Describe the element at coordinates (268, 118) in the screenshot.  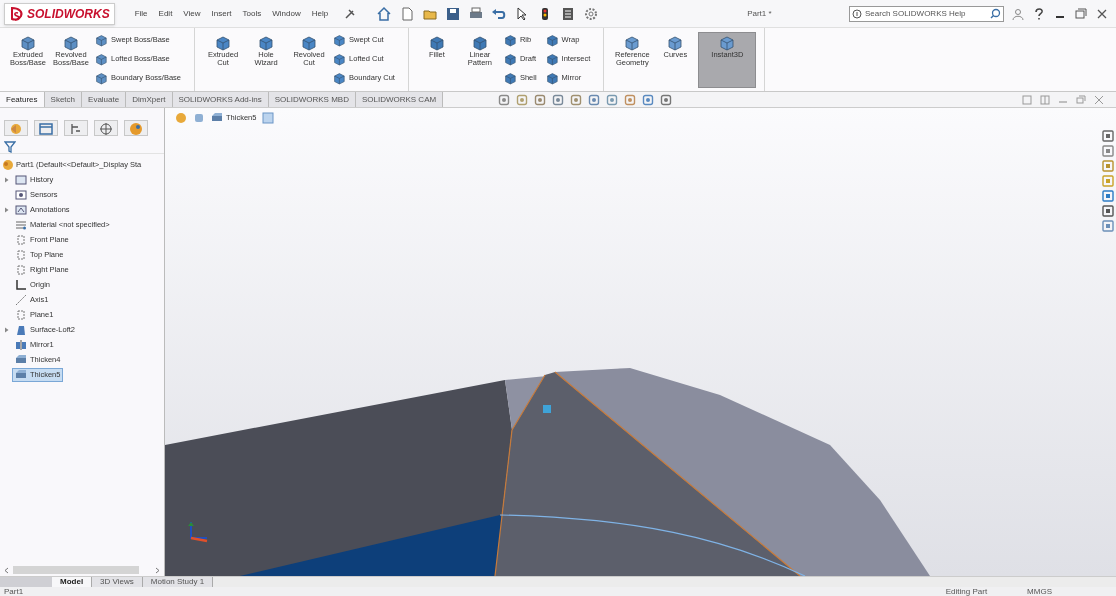
I see `selection-box-icon` at that location.